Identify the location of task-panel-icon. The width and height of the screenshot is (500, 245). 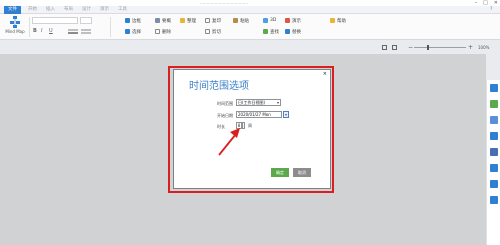
(494, 152).